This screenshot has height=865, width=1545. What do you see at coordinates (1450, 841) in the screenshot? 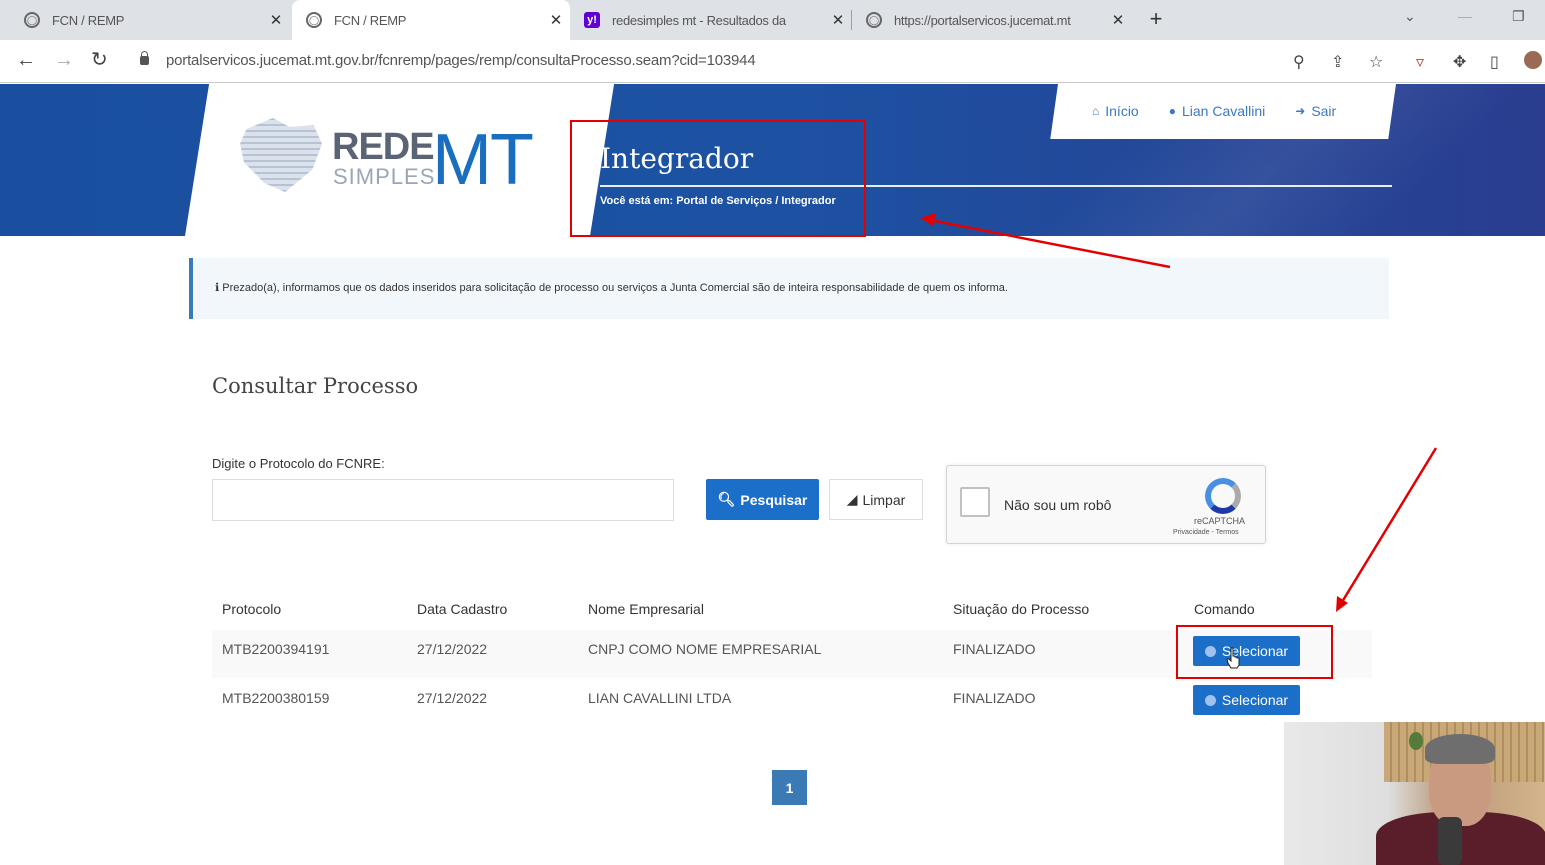
I see `microphone` at bounding box center [1450, 841].